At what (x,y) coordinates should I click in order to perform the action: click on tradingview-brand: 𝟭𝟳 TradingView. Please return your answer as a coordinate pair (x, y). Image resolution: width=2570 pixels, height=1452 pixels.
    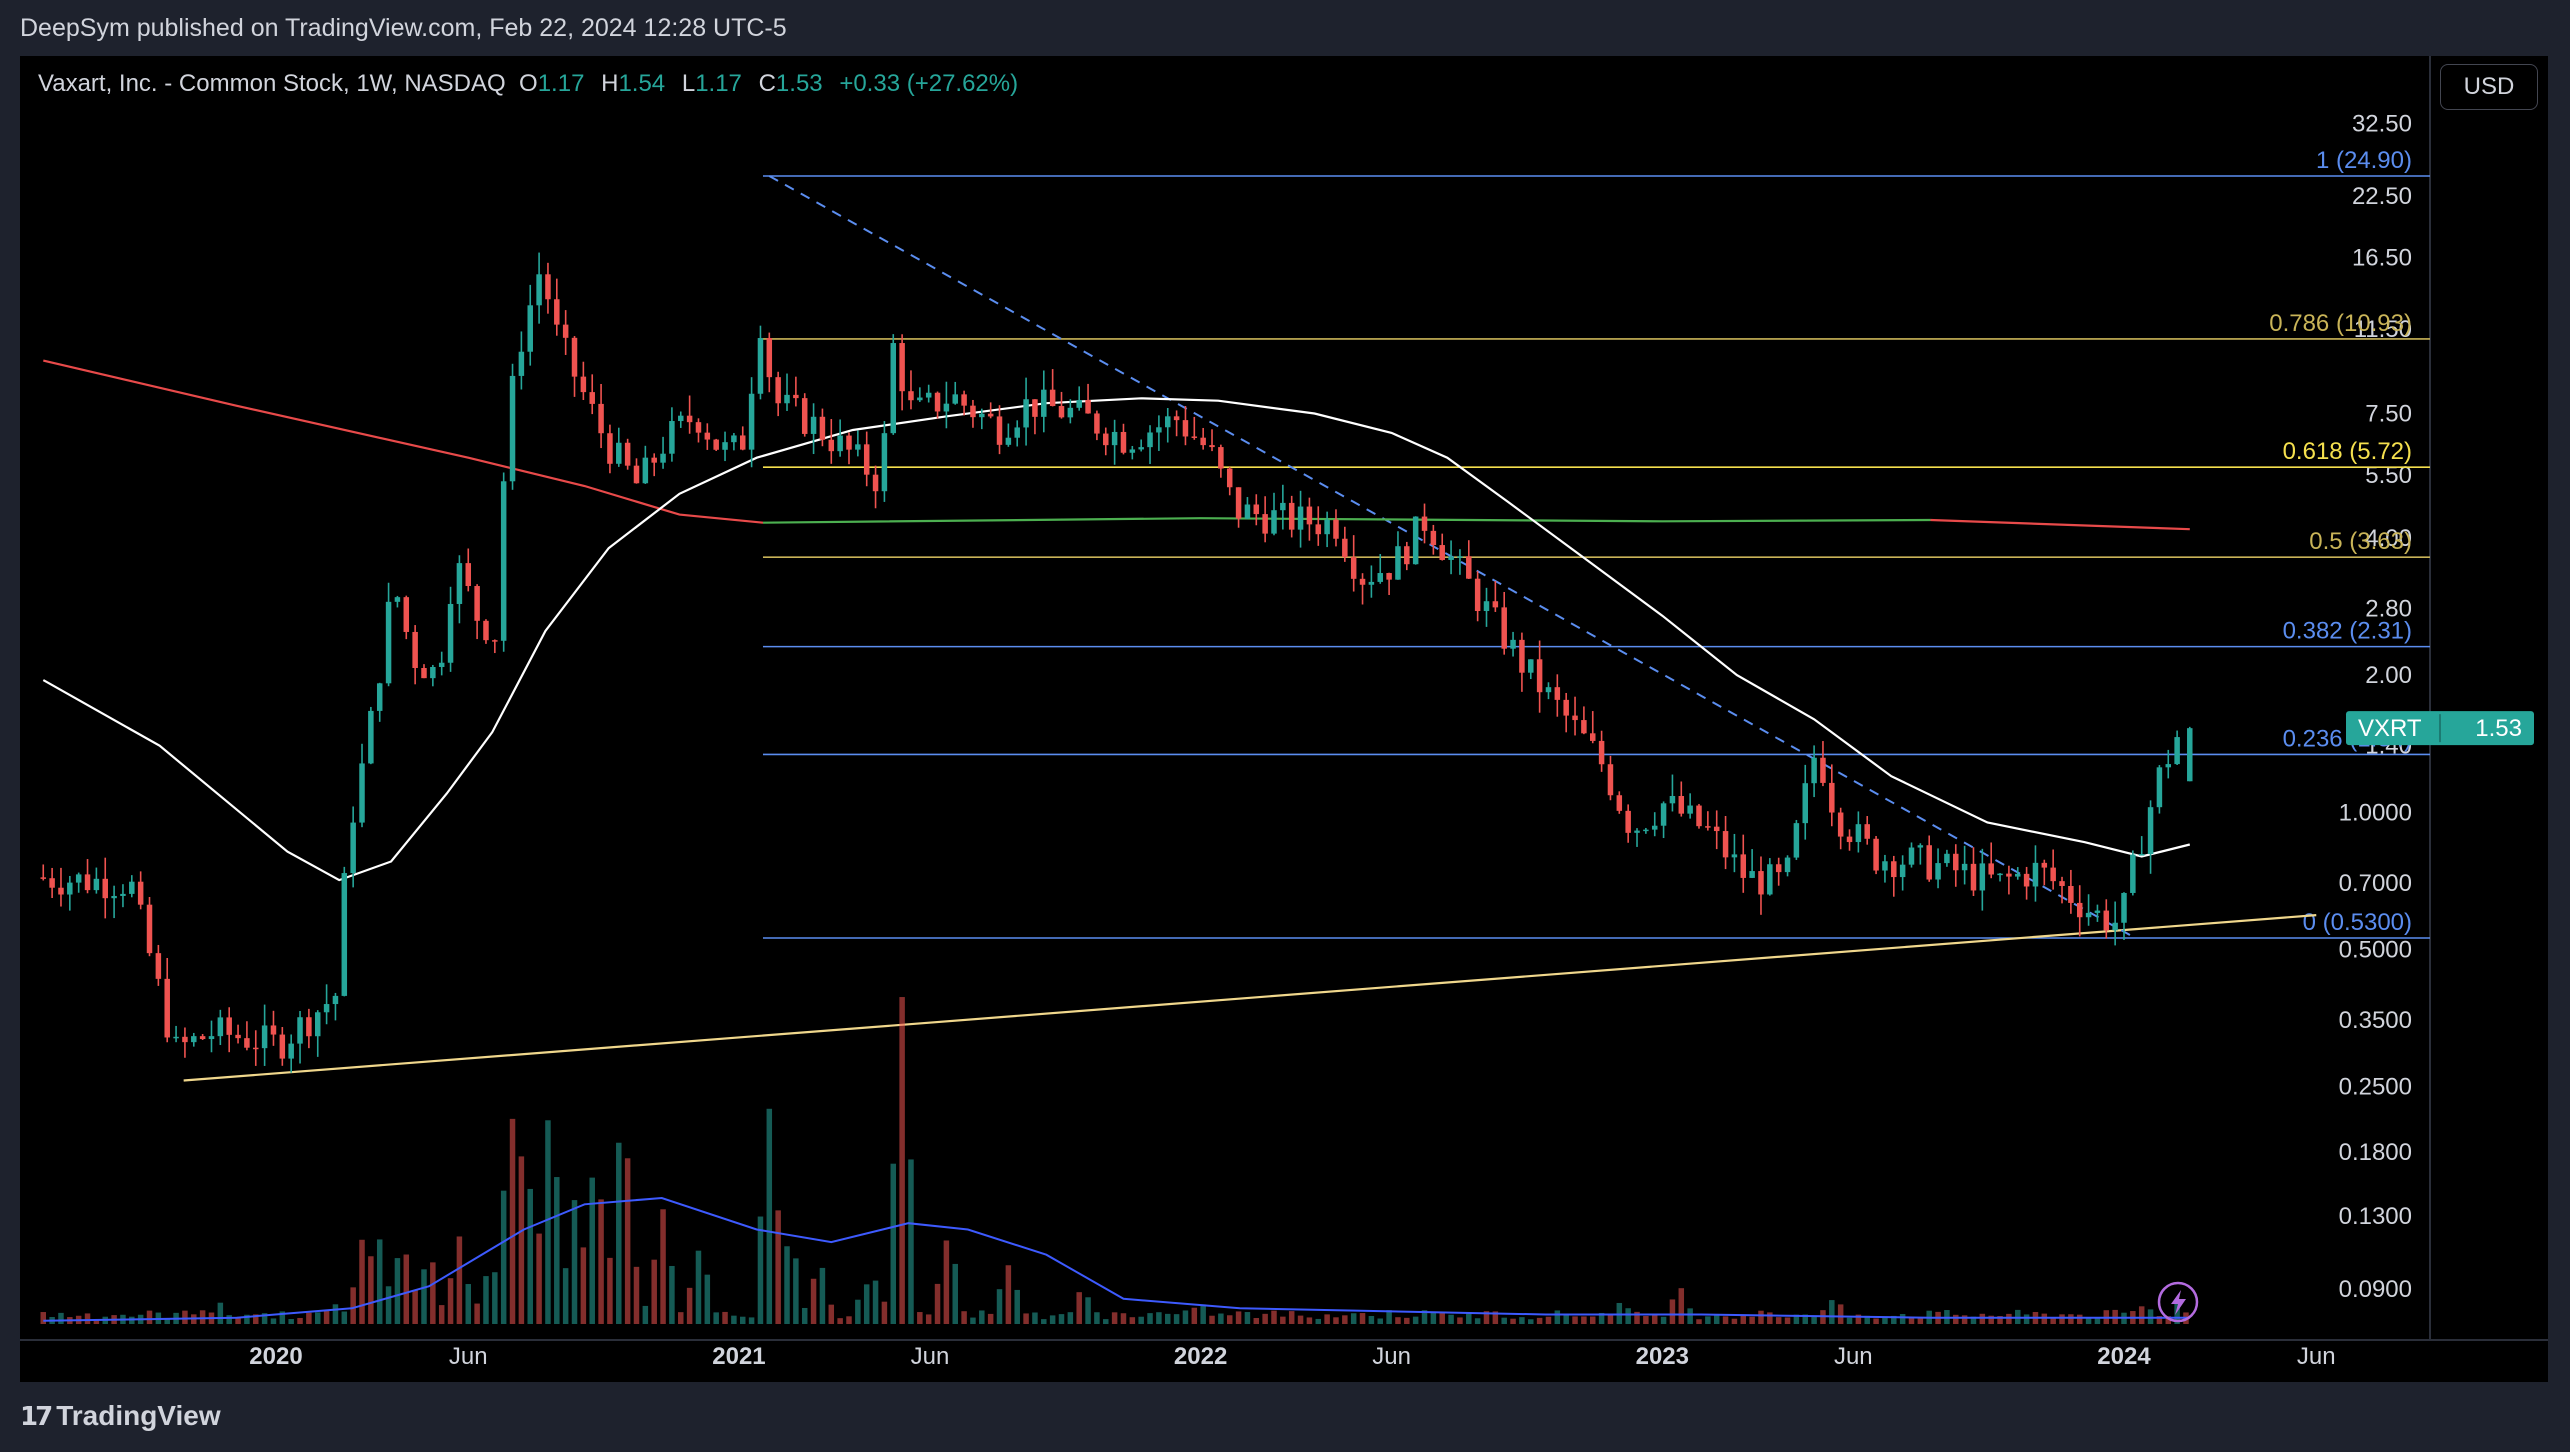
    Looking at the image, I should click on (120, 1416).